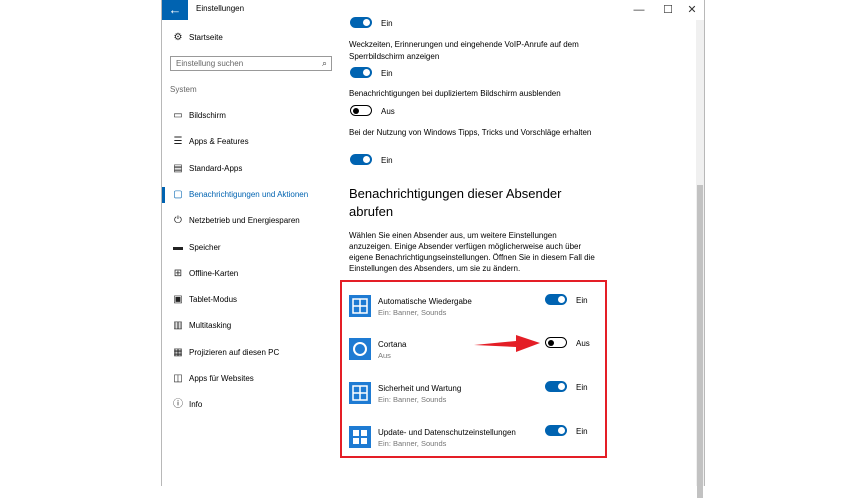 Image resolution: width=864 pixels, height=498 pixels. I want to click on sidebar-item-apps-für-websites: ◫ Apps für Websites, so click(252, 379).